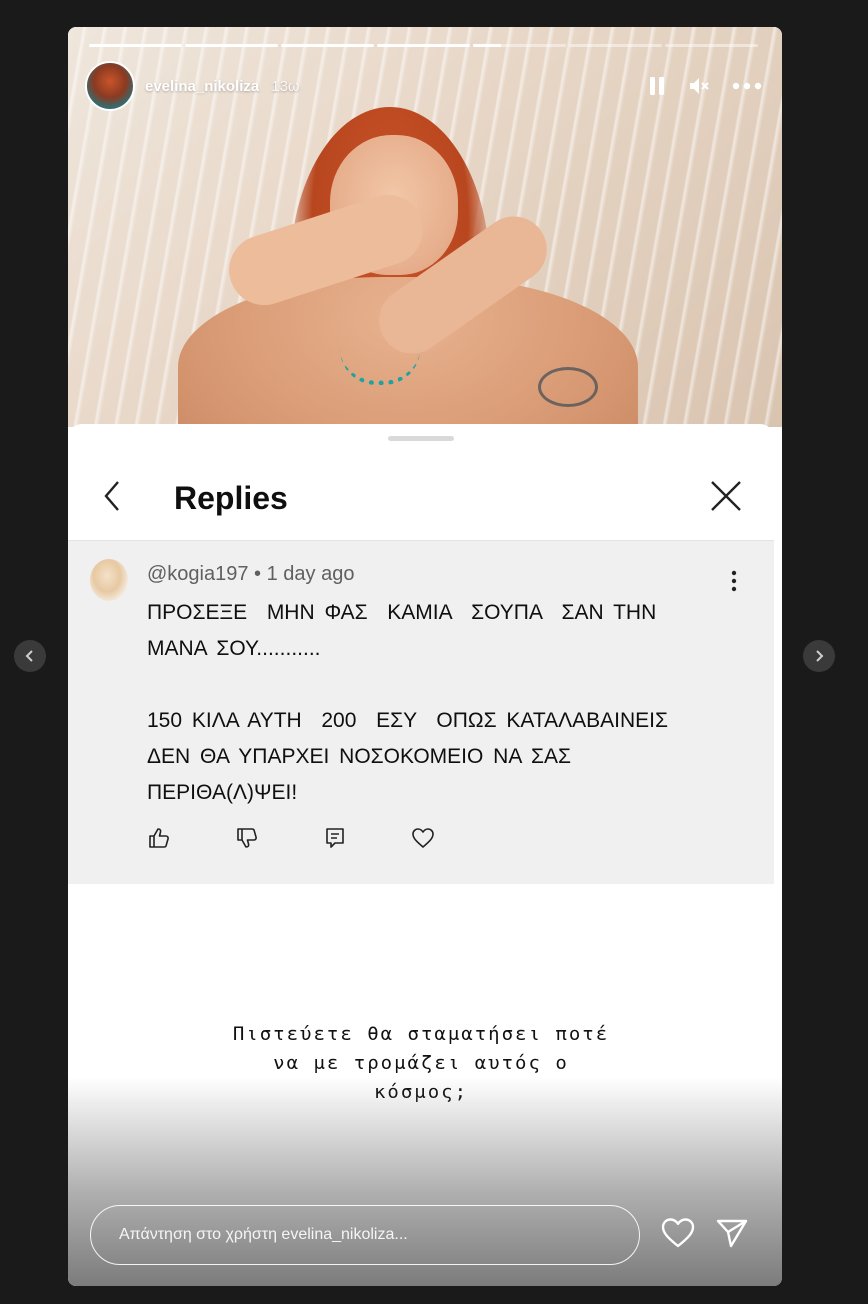 The height and width of the screenshot is (1304, 868). I want to click on reply-input, so click(365, 1235).